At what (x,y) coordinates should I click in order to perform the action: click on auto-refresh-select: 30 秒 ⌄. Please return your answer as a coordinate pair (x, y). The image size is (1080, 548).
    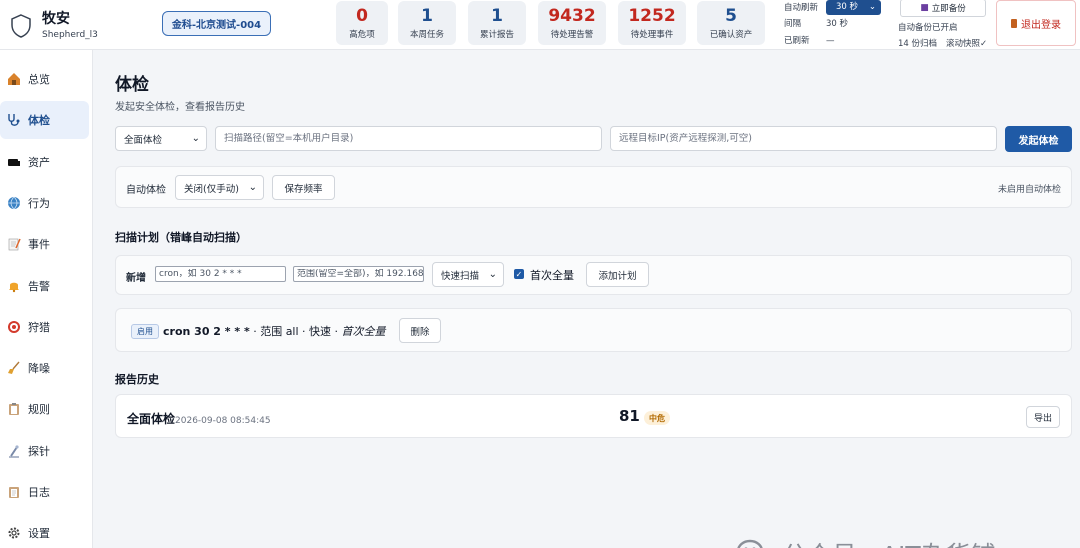
    Looking at the image, I should click on (853, 7).